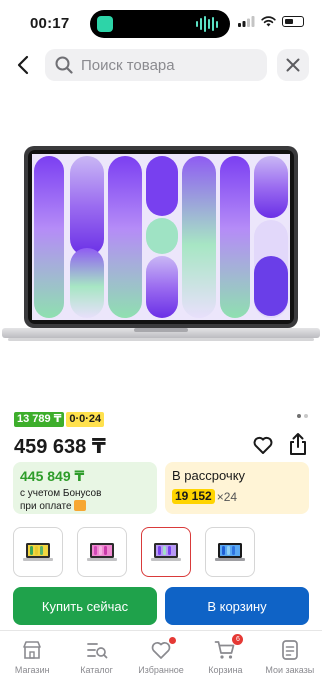 This screenshot has height=700, width=322. I want to click on nav-label-catalog: Каталог, so click(96, 670).